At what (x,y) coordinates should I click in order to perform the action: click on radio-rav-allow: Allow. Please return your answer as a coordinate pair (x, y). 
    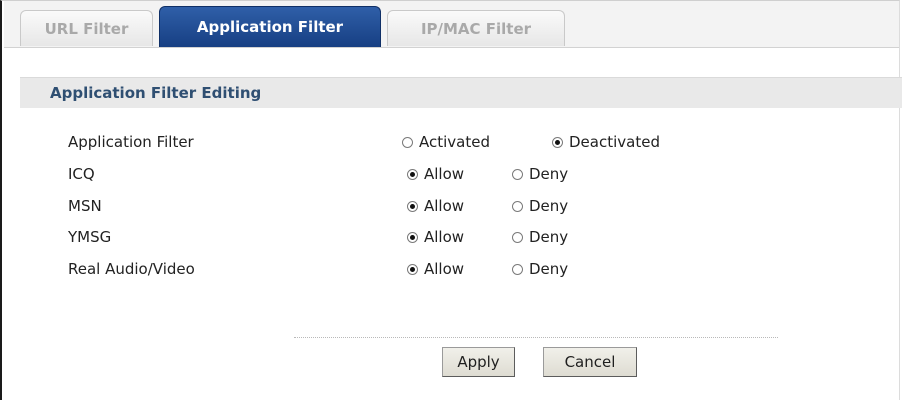
    Looking at the image, I should click on (435, 269).